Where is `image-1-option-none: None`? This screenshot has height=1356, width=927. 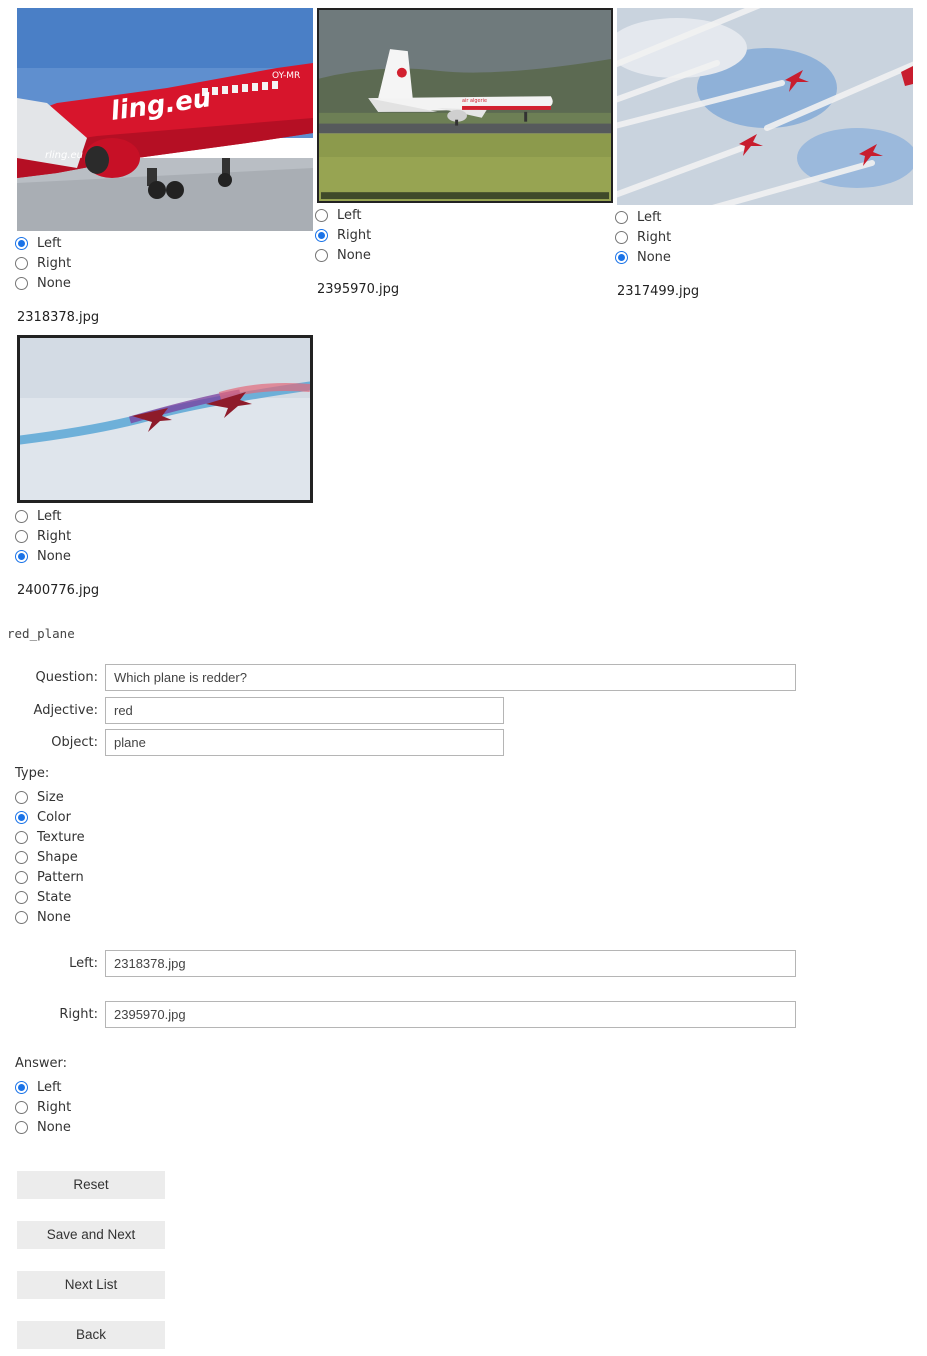
image-1-option-none: None is located at coordinates (43, 283).